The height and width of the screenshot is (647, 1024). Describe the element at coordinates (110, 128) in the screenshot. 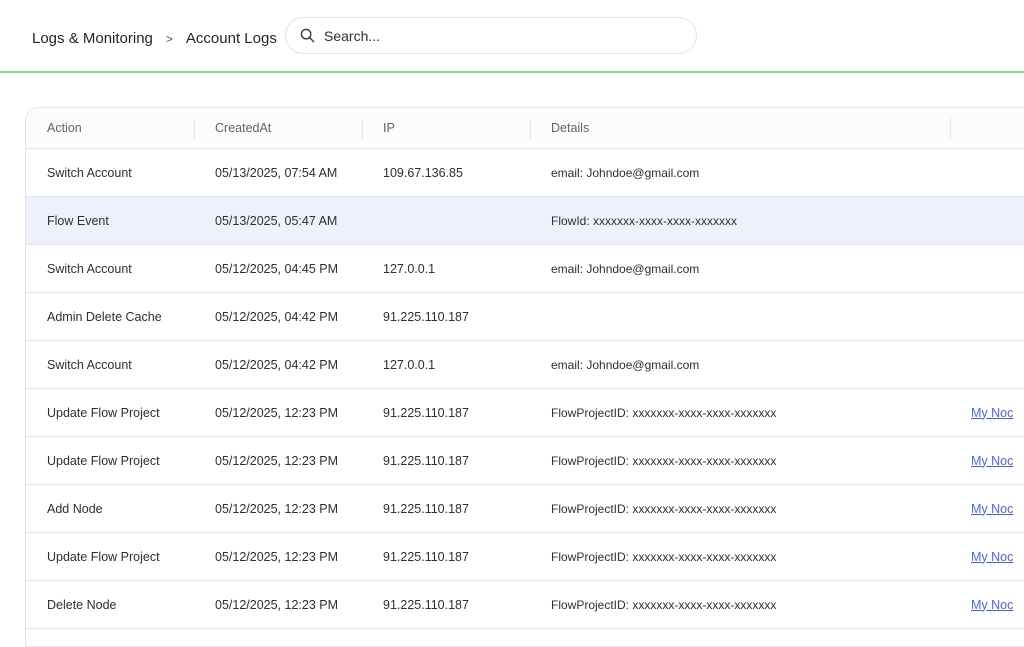

I see `column-header-action: Action` at that location.